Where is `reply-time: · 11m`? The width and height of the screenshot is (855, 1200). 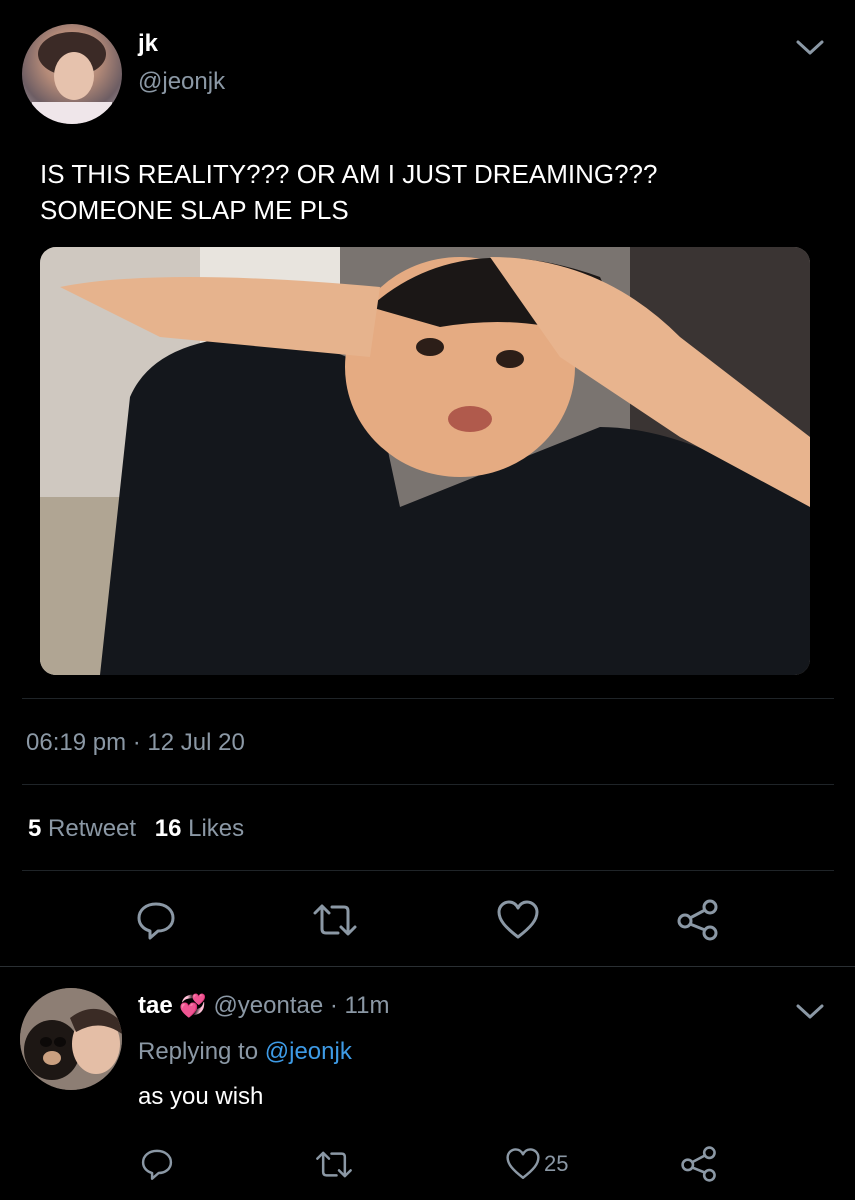 reply-time: · 11m is located at coordinates (359, 1005).